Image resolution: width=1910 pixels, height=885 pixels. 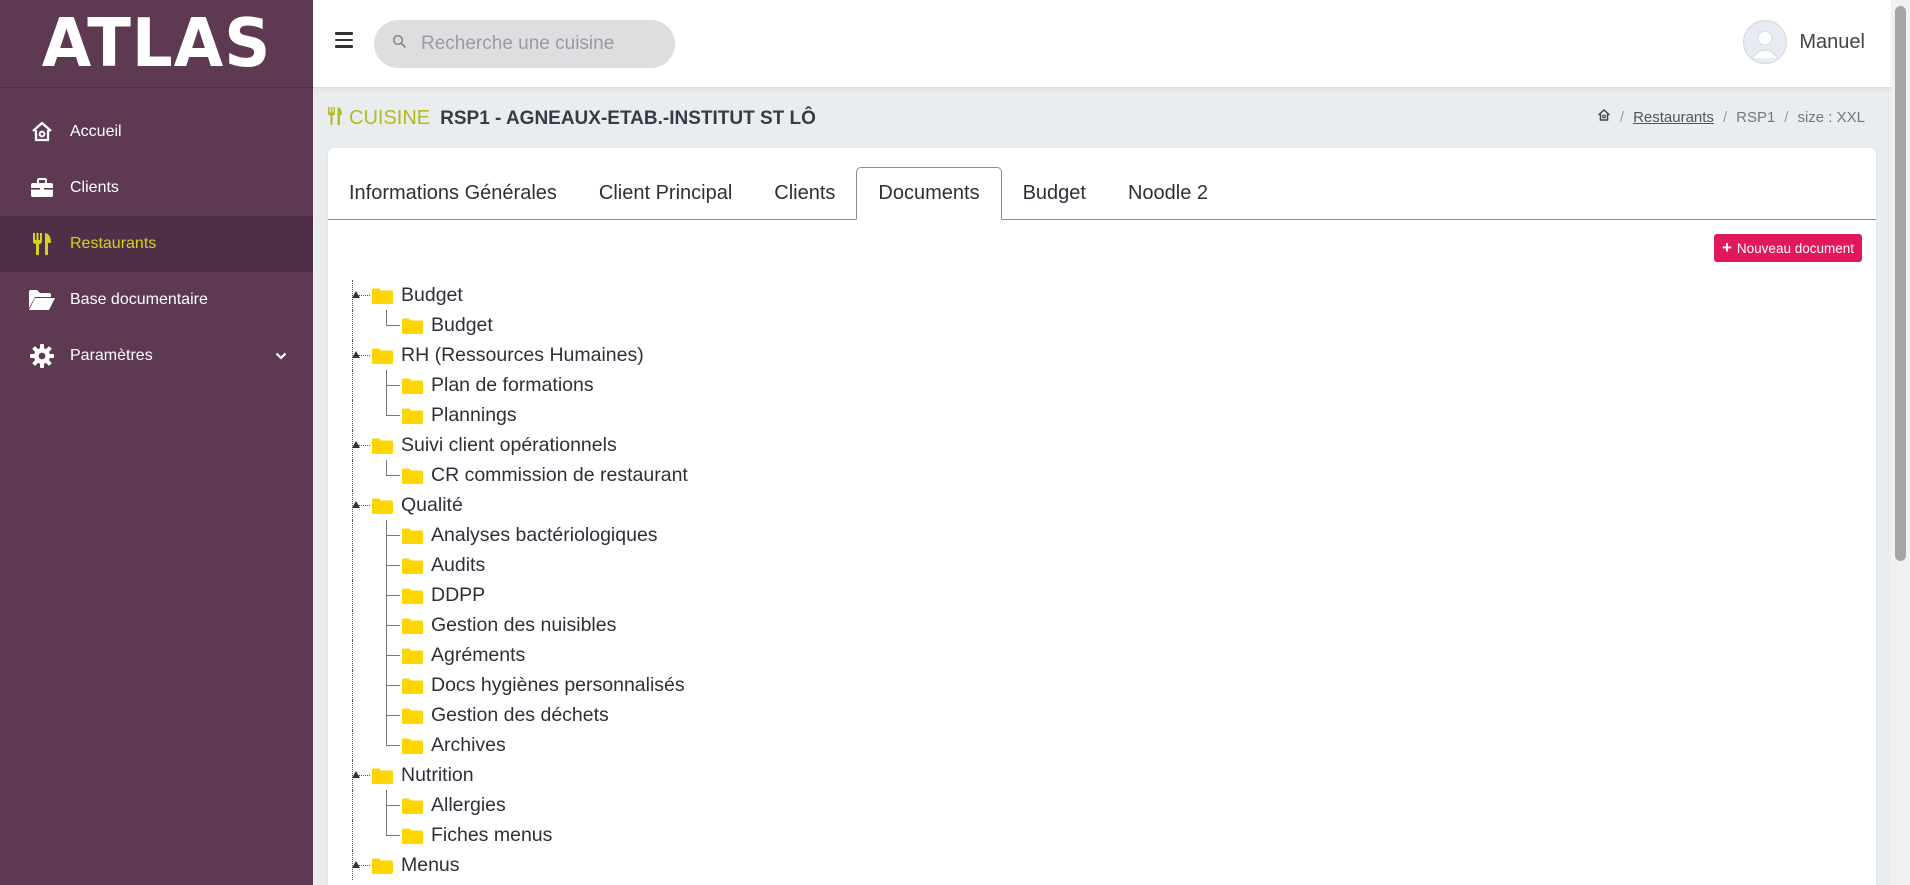 I want to click on tab-noodle-2: Noodle 2, so click(x=1168, y=193).